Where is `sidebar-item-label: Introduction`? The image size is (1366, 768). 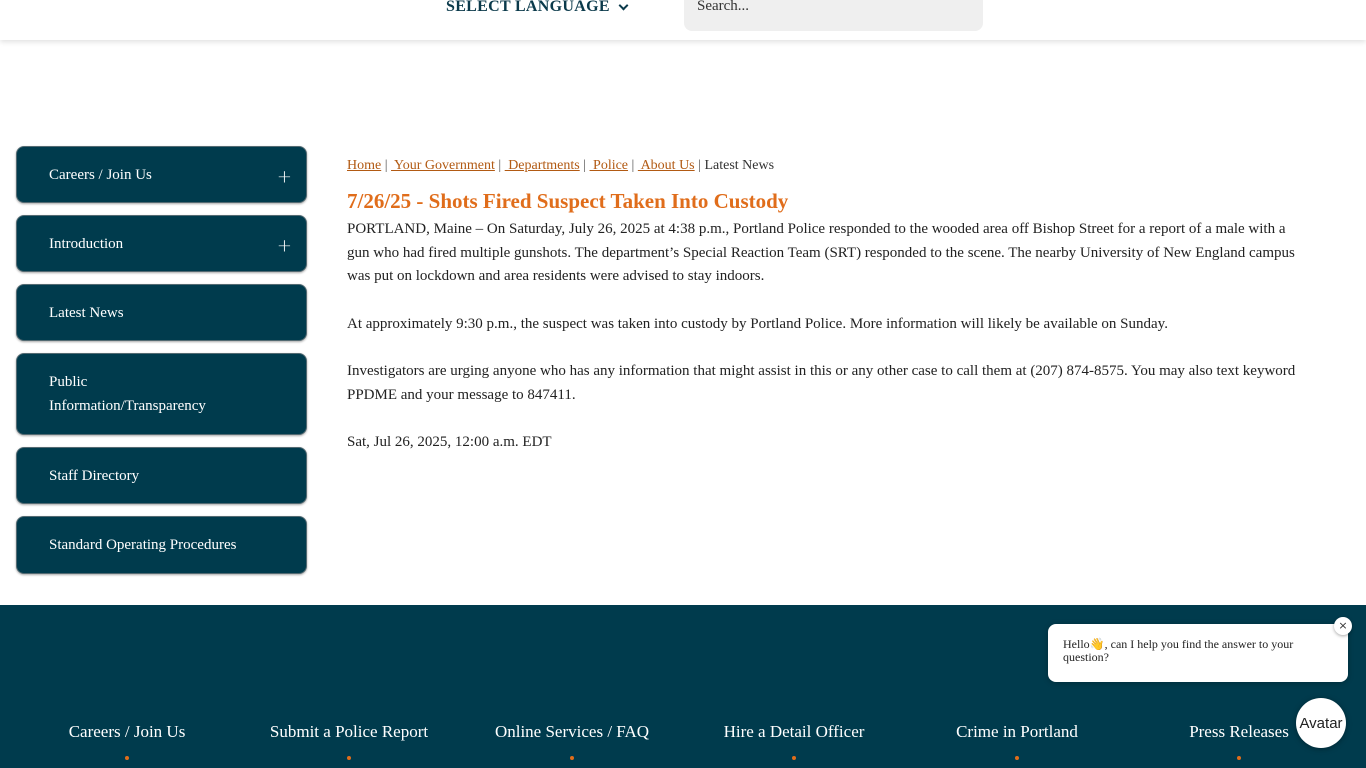
sidebar-item-label: Introduction is located at coordinates (86, 243).